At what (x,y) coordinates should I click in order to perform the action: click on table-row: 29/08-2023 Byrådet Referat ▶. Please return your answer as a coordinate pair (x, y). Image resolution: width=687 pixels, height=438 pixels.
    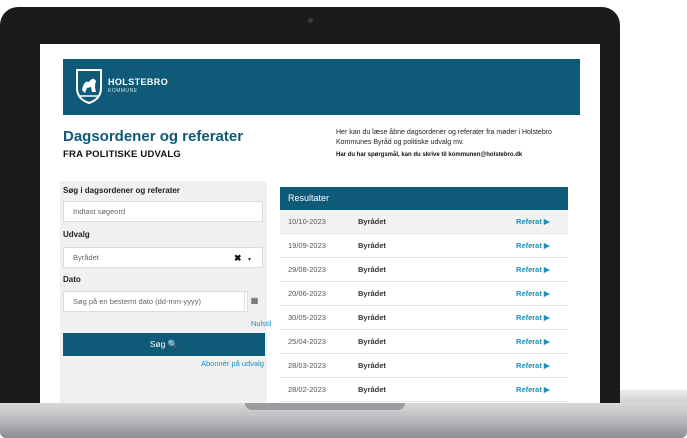
    Looking at the image, I should click on (424, 270).